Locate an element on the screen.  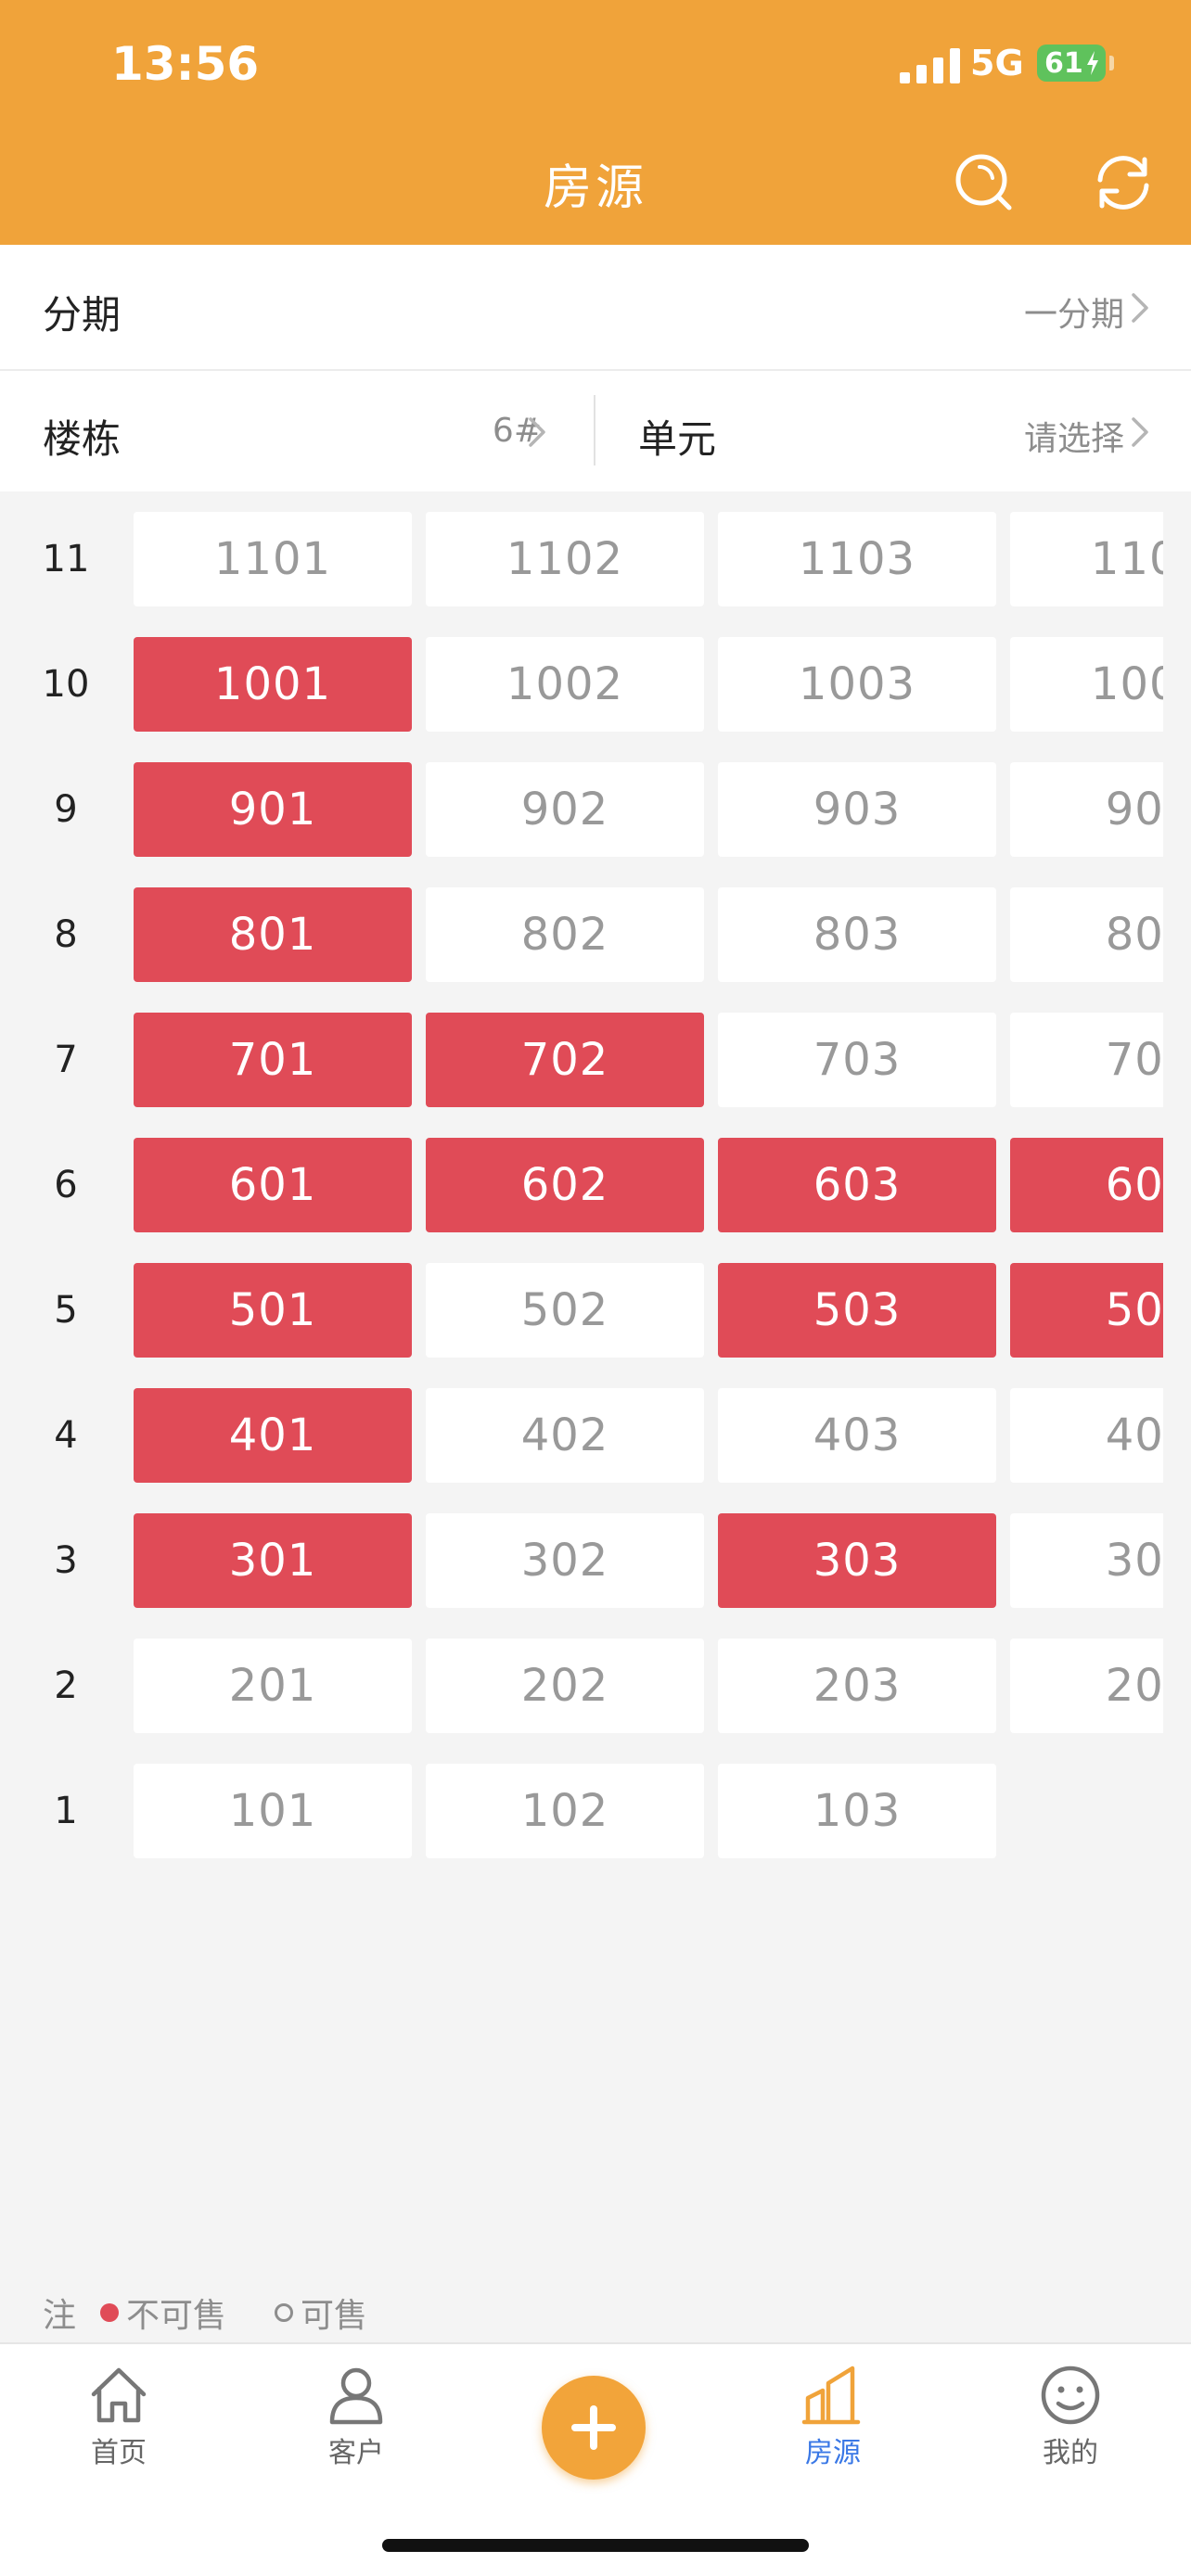
home-icon is located at coordinates (119, 2395).